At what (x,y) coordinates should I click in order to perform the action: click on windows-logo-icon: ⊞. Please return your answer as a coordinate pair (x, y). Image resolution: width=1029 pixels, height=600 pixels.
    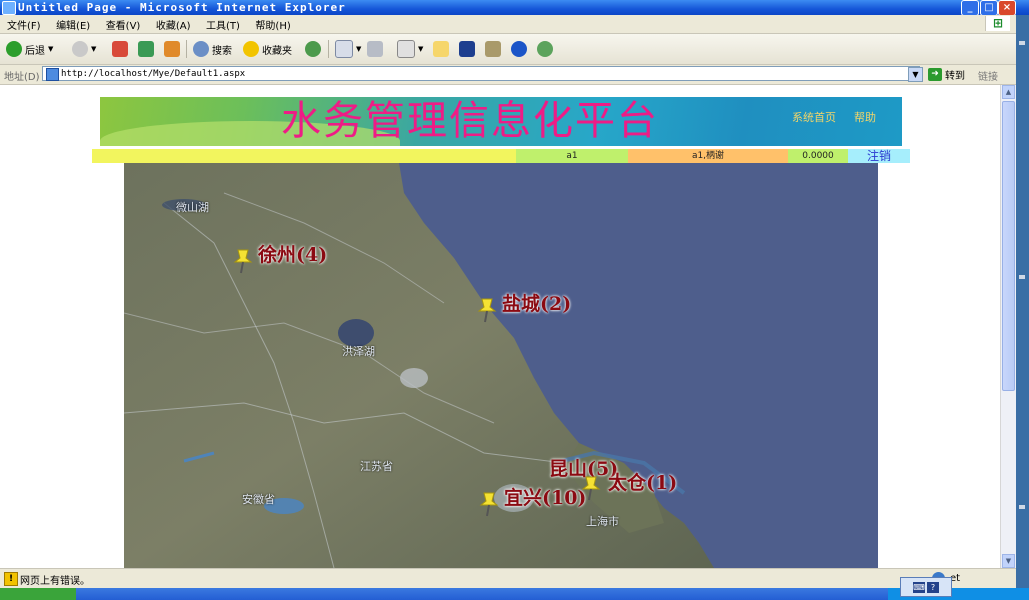
    Looking at the image, I should click on (997, 23).